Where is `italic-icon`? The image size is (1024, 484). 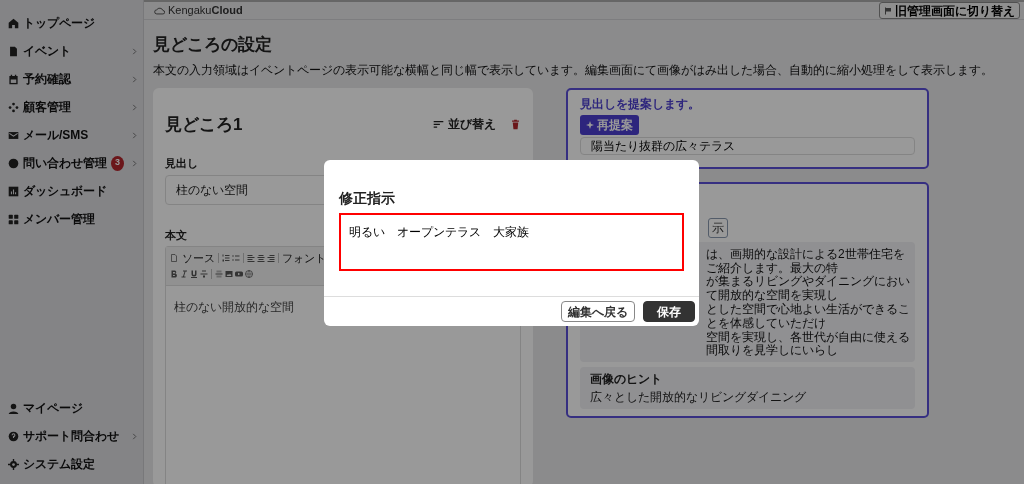 italic-icon is located at coordinates (184, 274).